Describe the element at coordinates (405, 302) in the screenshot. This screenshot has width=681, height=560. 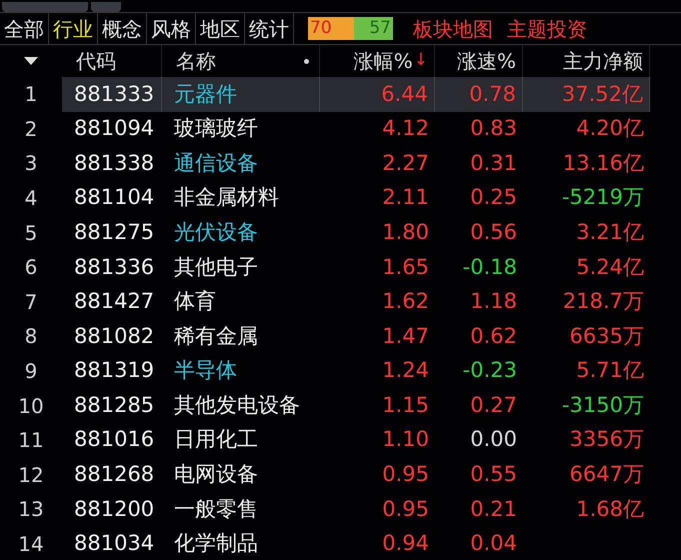
I see `change-cell-text: 1.62` at that location.